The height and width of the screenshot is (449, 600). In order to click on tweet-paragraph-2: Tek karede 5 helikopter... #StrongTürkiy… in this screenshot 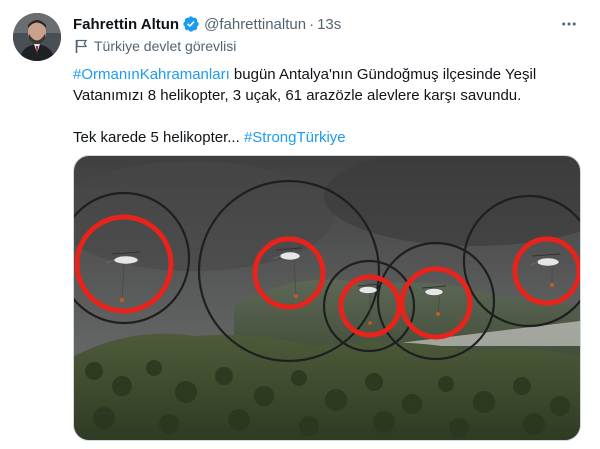, I will do `click(328, 137)`.